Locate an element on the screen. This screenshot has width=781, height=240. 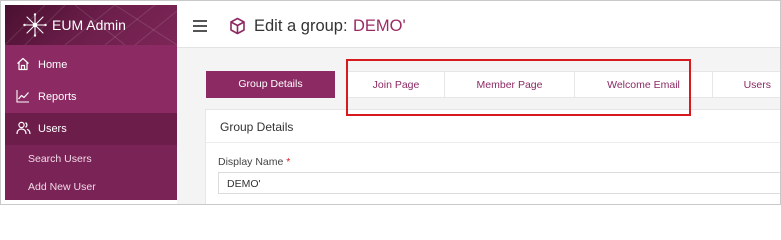
home-icon is located at coordinates (23, 64).